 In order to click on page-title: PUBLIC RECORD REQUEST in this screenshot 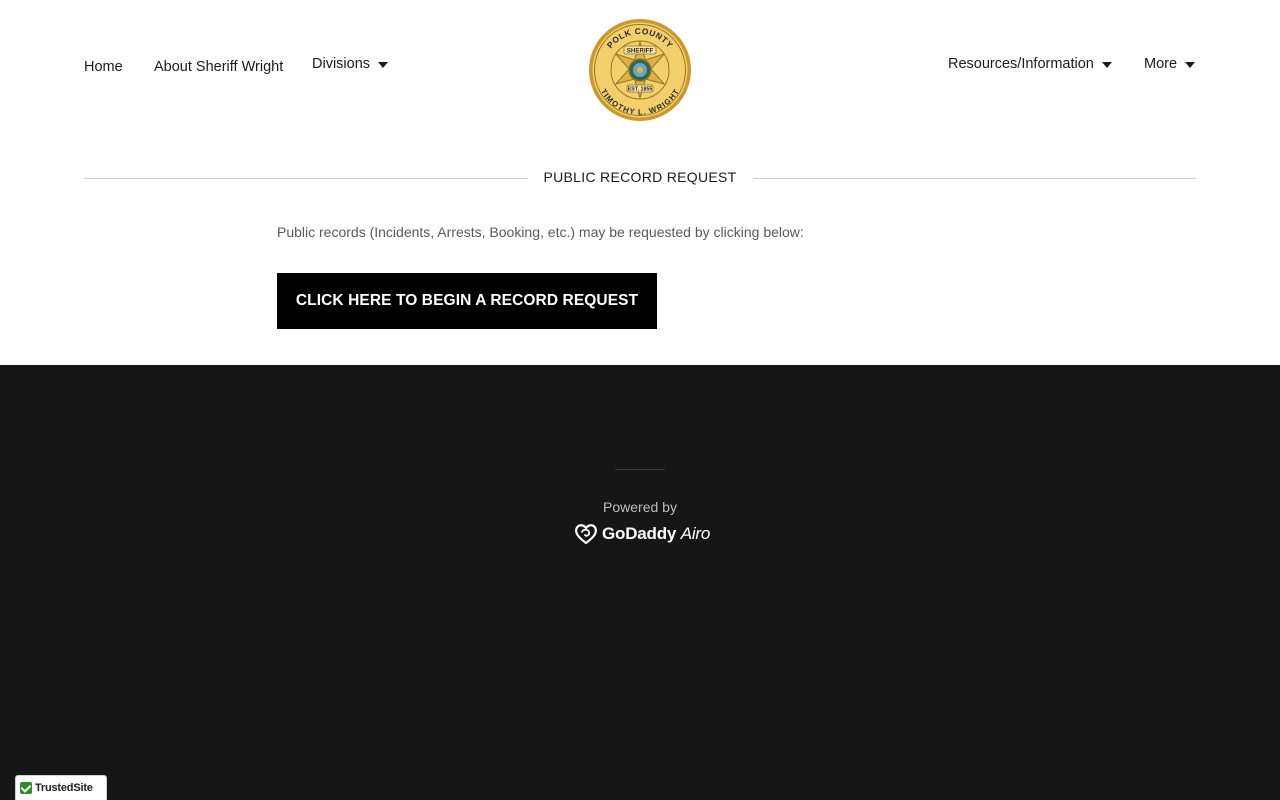, I will do `click(640, 177)`.